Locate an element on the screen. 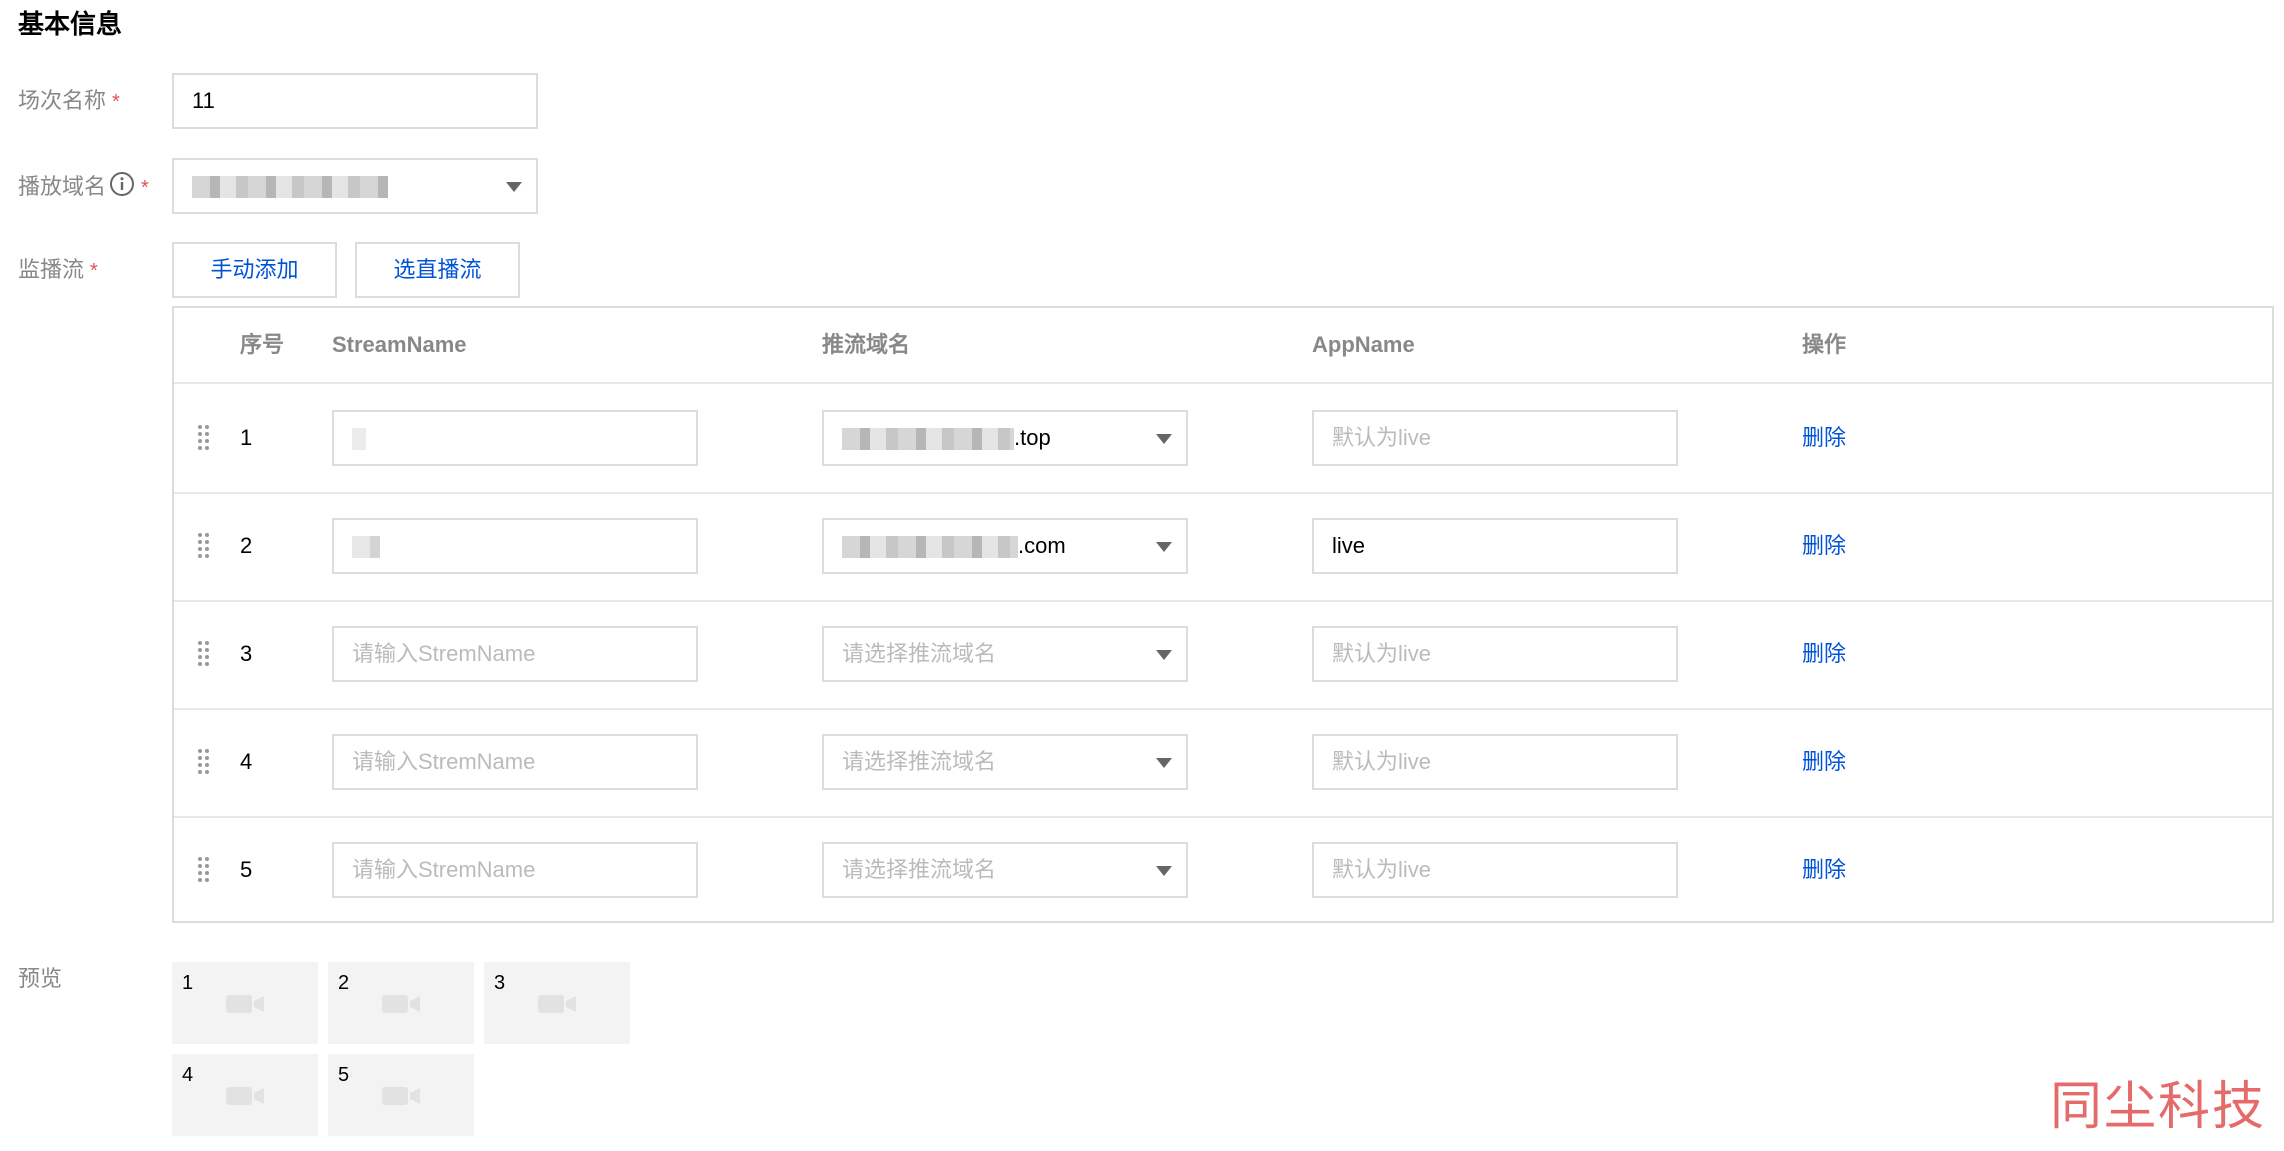 This screenshot has width=2284, height=1151. preview-tile: 4 is located at coordinates (245, 1095).